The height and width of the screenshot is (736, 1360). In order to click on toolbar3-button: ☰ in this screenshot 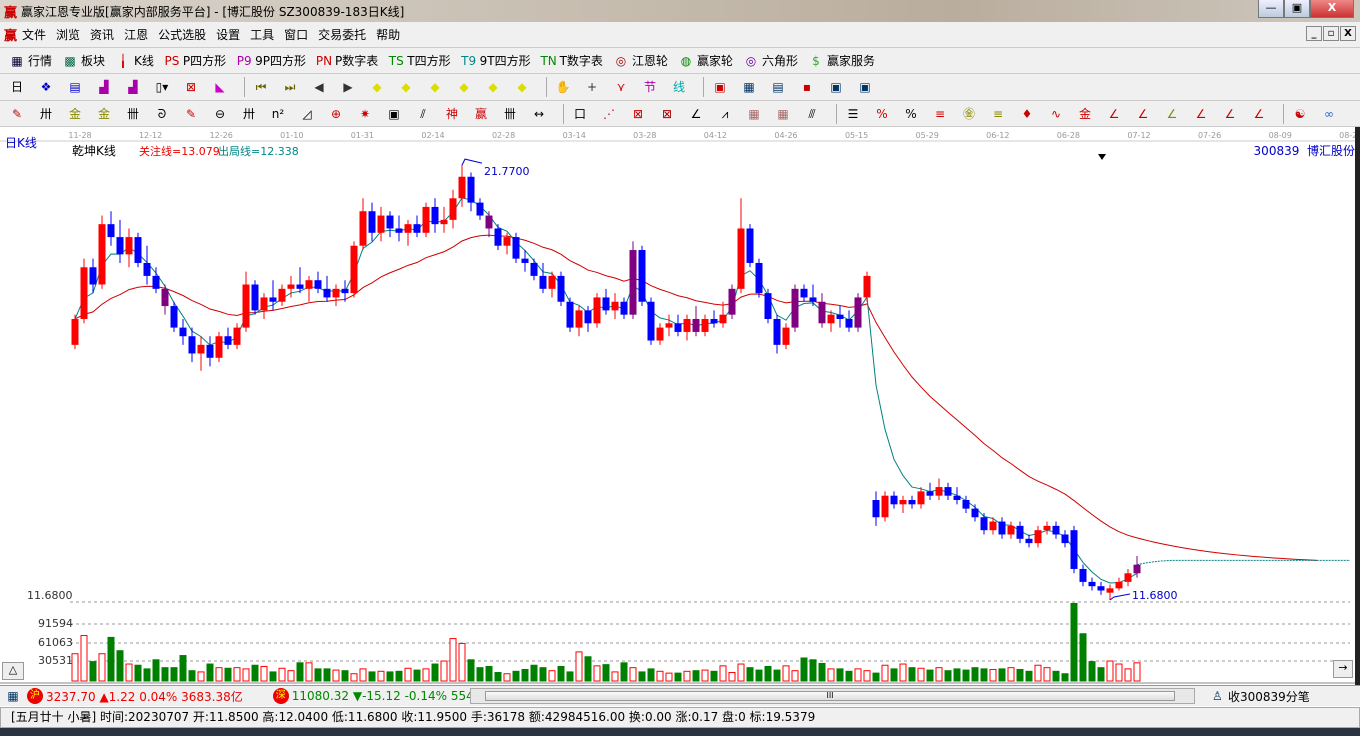, I will do `click(854, 114)`.